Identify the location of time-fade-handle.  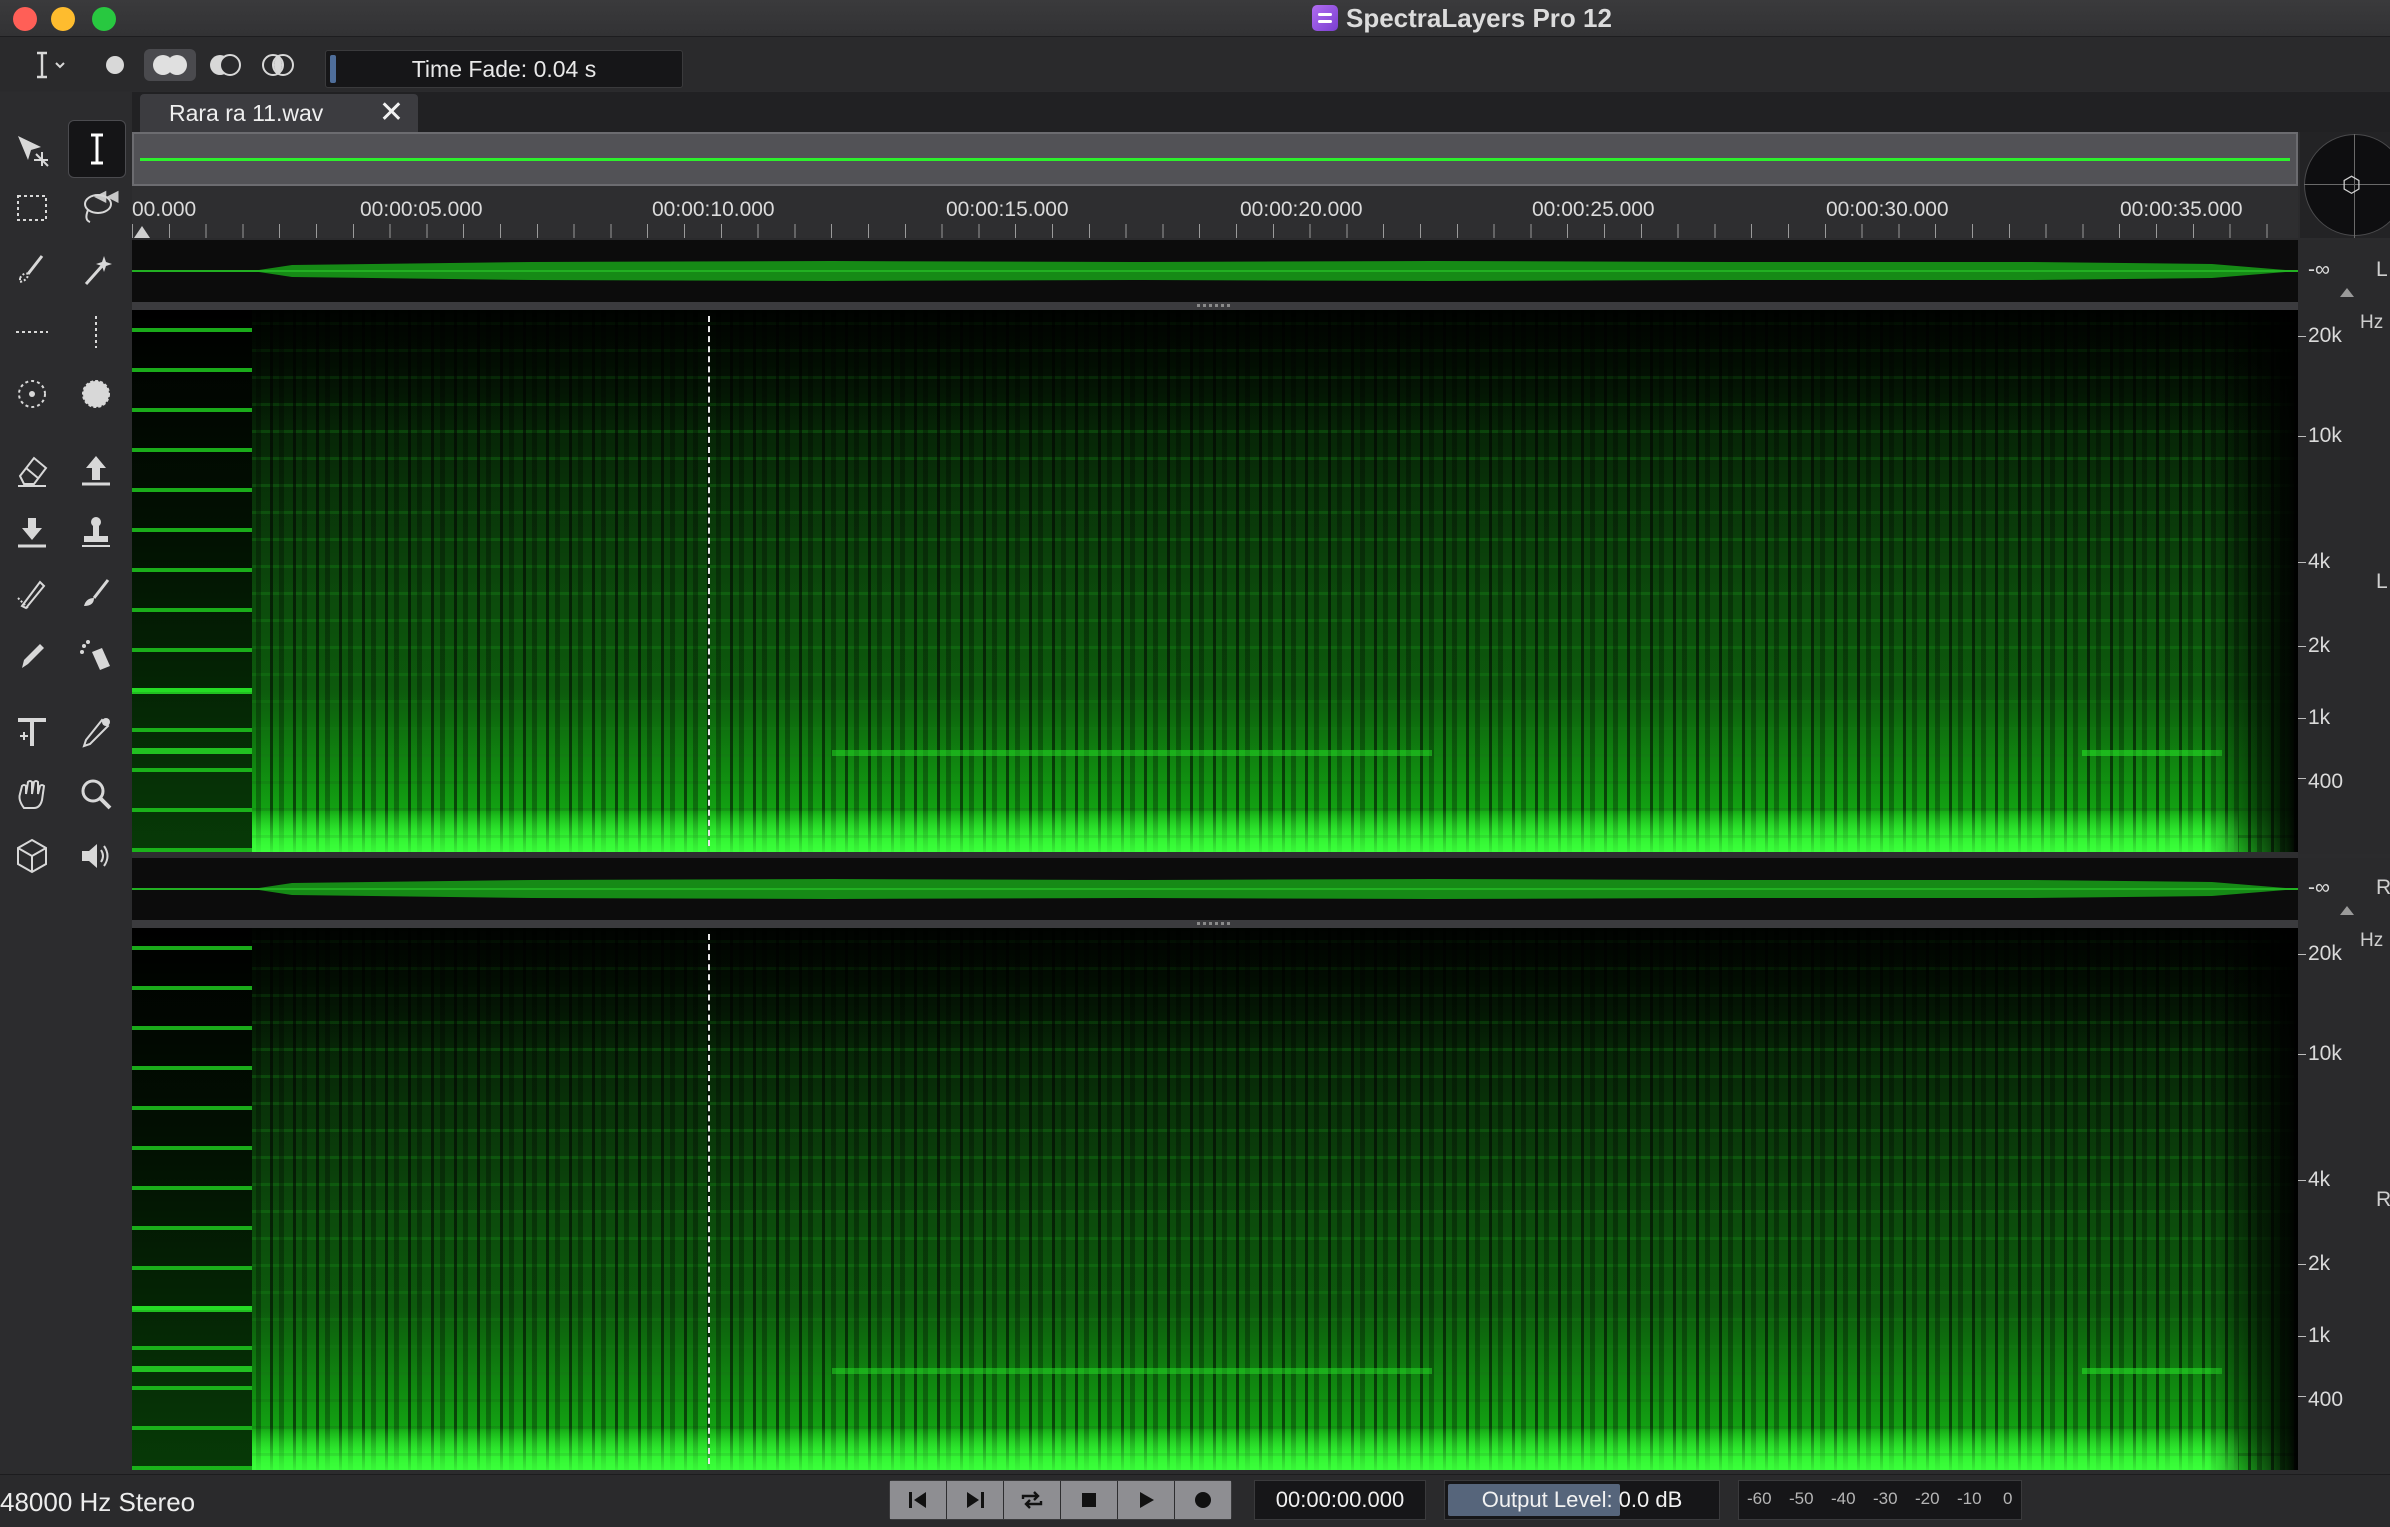
(333, 69).